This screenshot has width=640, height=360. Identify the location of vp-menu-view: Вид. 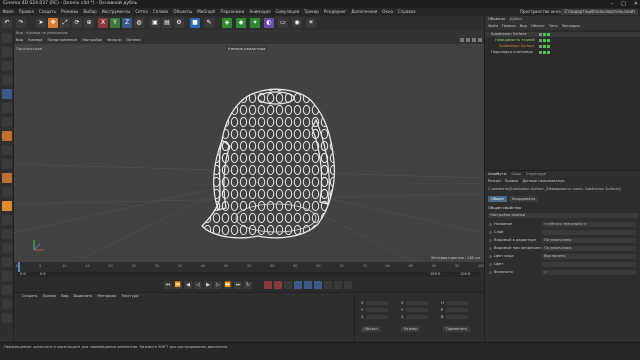
(19, 40).